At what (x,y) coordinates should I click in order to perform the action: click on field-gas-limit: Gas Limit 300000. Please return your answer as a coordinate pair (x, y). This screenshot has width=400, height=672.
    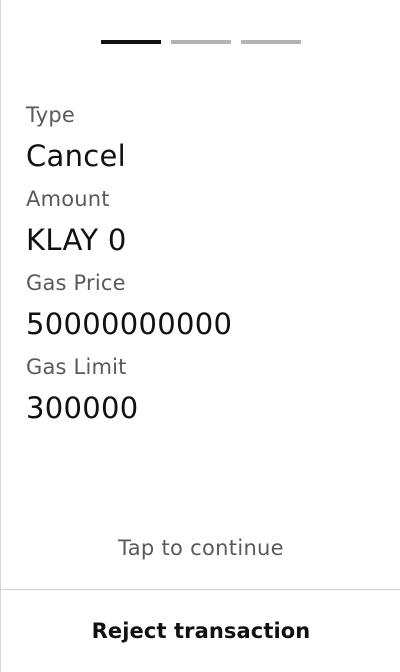
    Looking at the image, I should click on (203, 390).